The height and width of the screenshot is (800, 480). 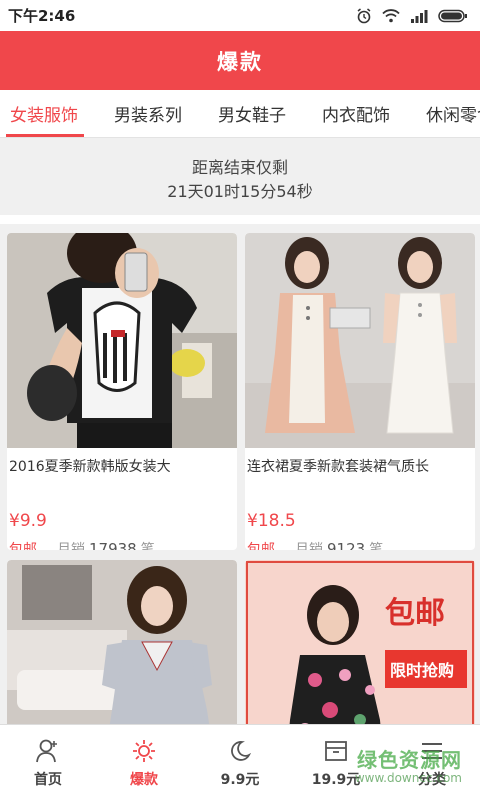 I want to click on tab-womens-clothing: 女装服饰, so click(x=45, y=113).